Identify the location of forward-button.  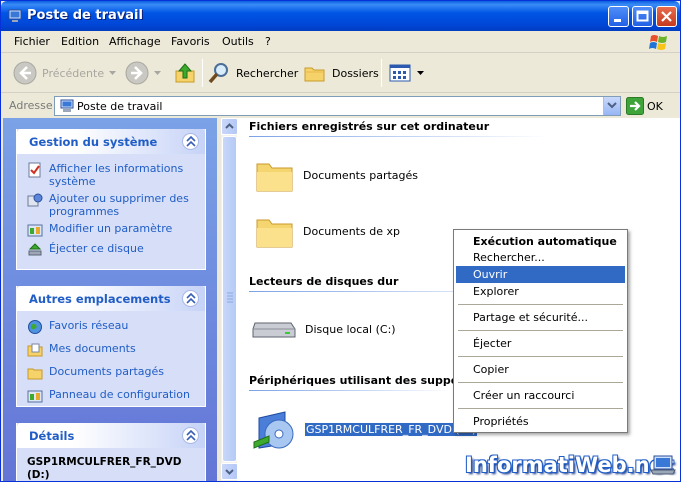
(143, 73).